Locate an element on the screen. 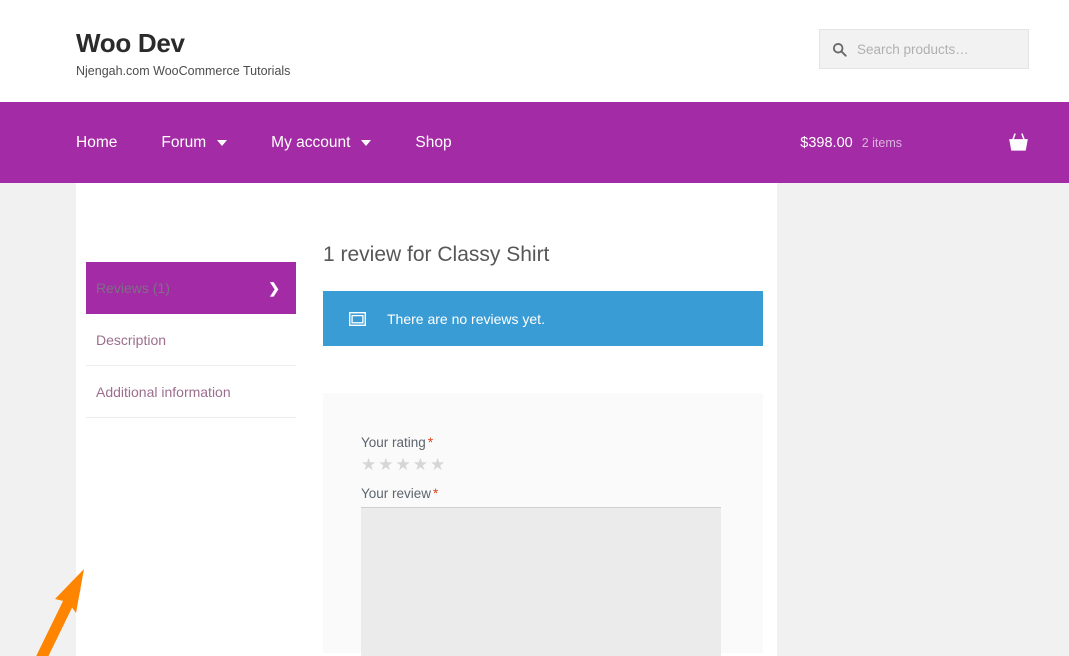 The image size is (1069, 656). search-input is located at coordinates (936, 49).